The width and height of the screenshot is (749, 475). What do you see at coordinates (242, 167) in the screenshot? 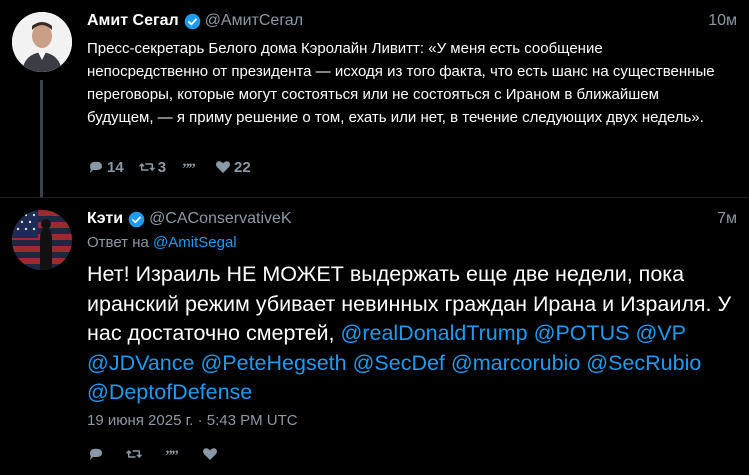
I see `like-count: 22` at bounding box center [242, 167].